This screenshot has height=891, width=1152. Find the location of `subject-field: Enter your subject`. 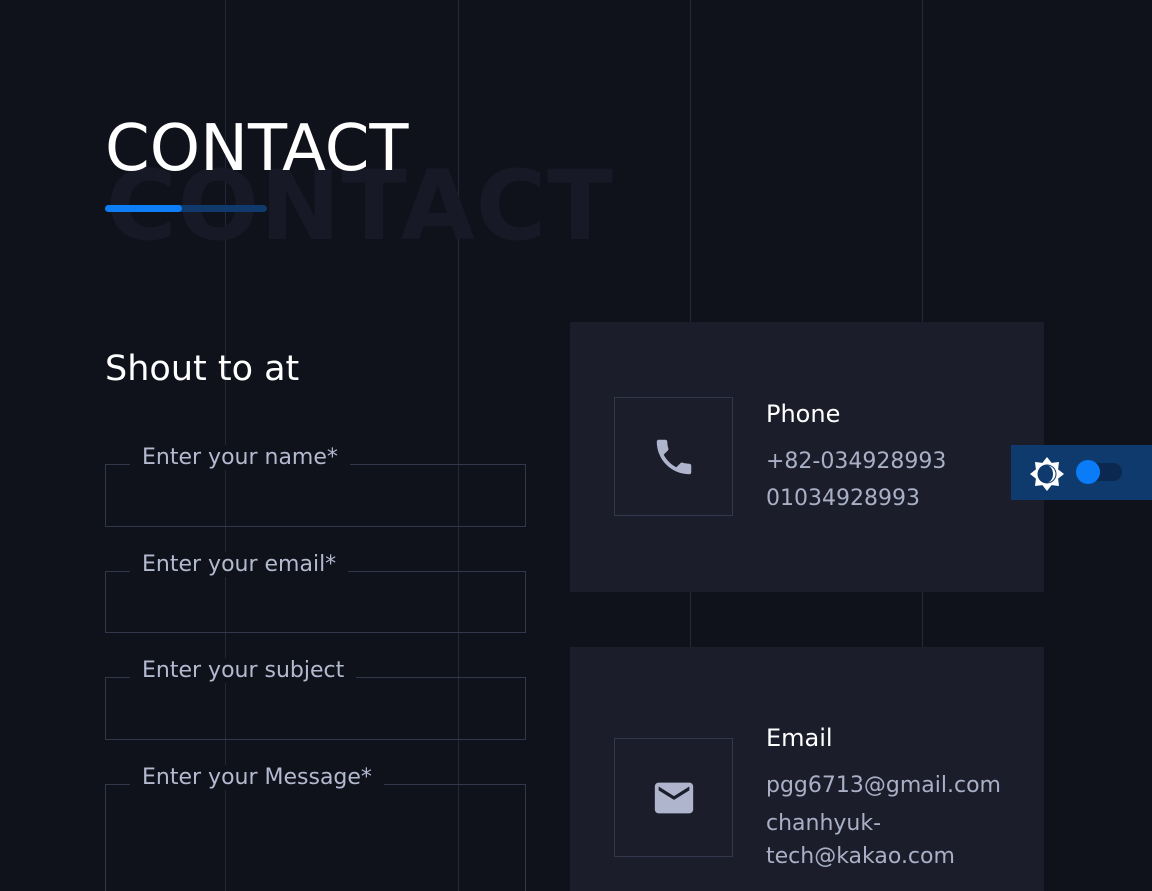

subject-field: Enter your subject is located at coordinates (315, 699).